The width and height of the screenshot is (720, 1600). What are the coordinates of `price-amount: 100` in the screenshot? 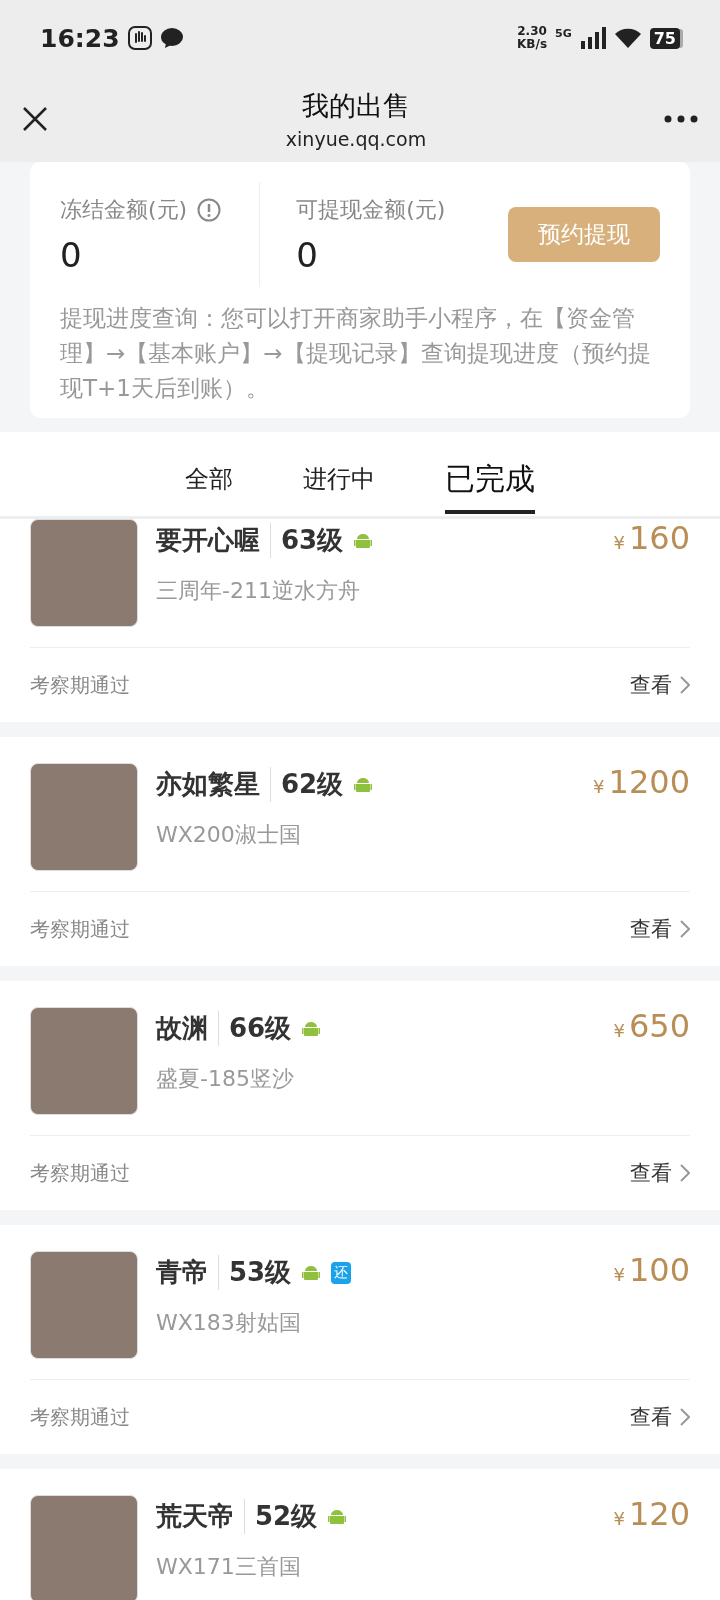 It's located at (659, 1270).